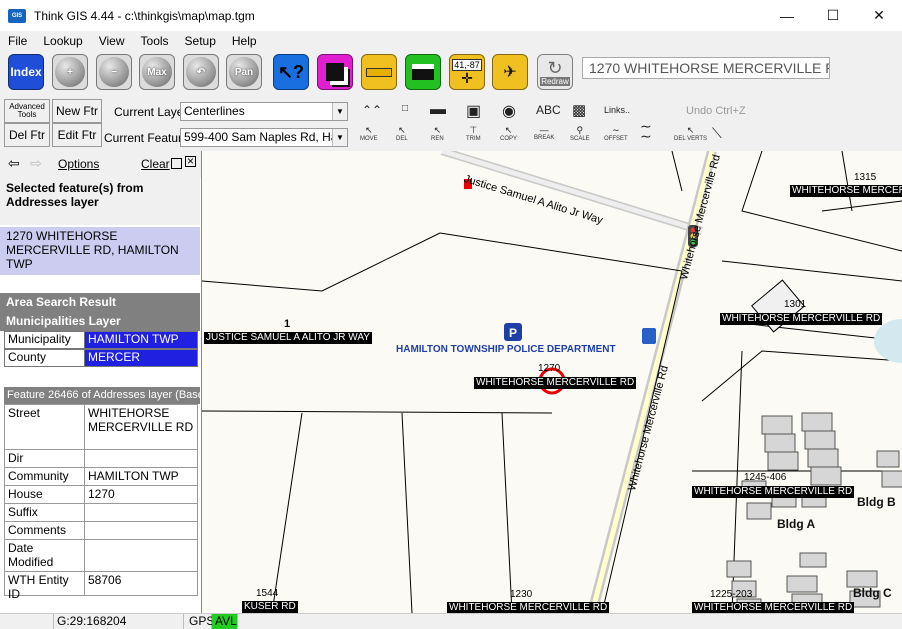 The width and height of the screenshot is (902, 629). I want to click on justice-road-fill, so click(572, 192).